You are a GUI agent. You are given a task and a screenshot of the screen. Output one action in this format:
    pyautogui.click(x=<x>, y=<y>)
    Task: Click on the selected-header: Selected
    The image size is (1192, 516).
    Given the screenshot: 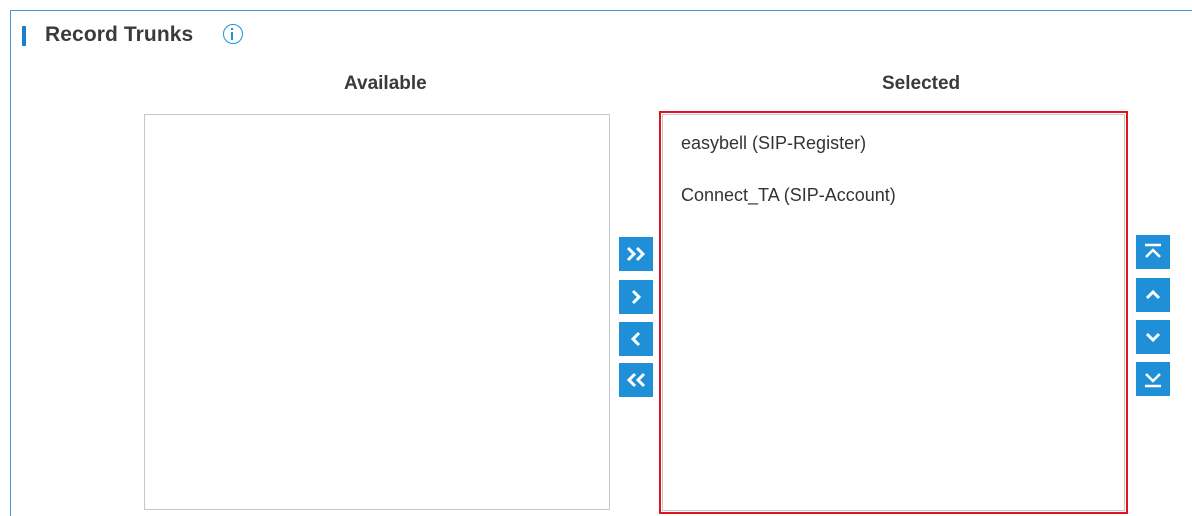 What is the action you would take?
    pyautogui.click(x=921, y=83)
    